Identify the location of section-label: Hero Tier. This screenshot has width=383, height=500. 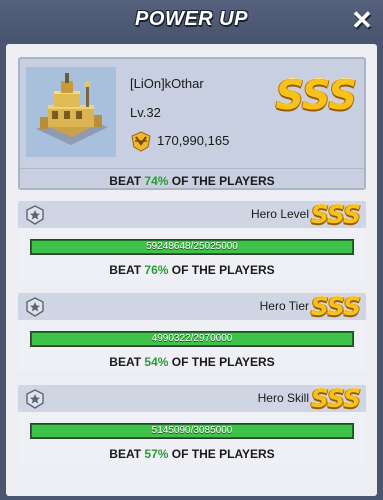
(284, 306).